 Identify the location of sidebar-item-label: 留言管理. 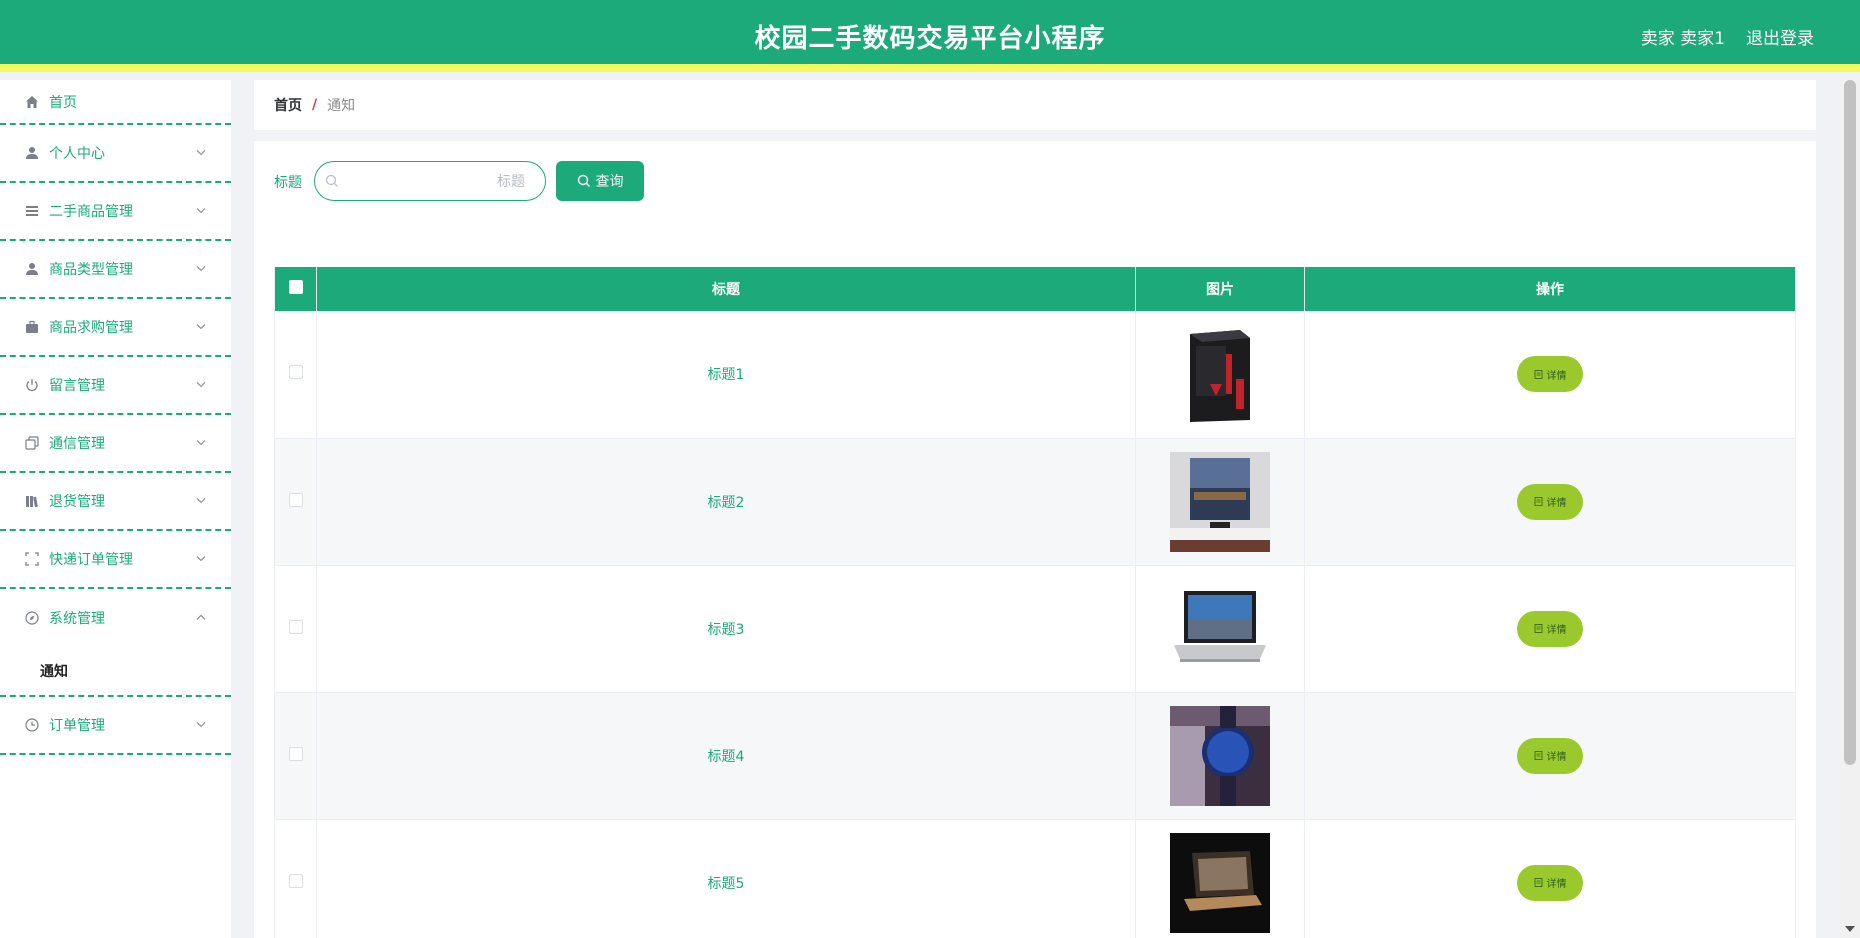
(77, 386).